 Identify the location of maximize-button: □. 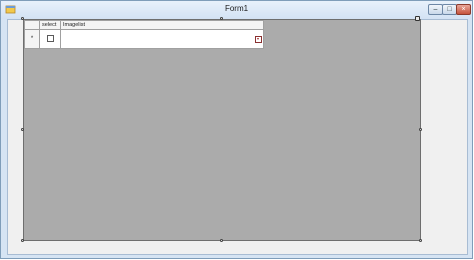
(449, 9).